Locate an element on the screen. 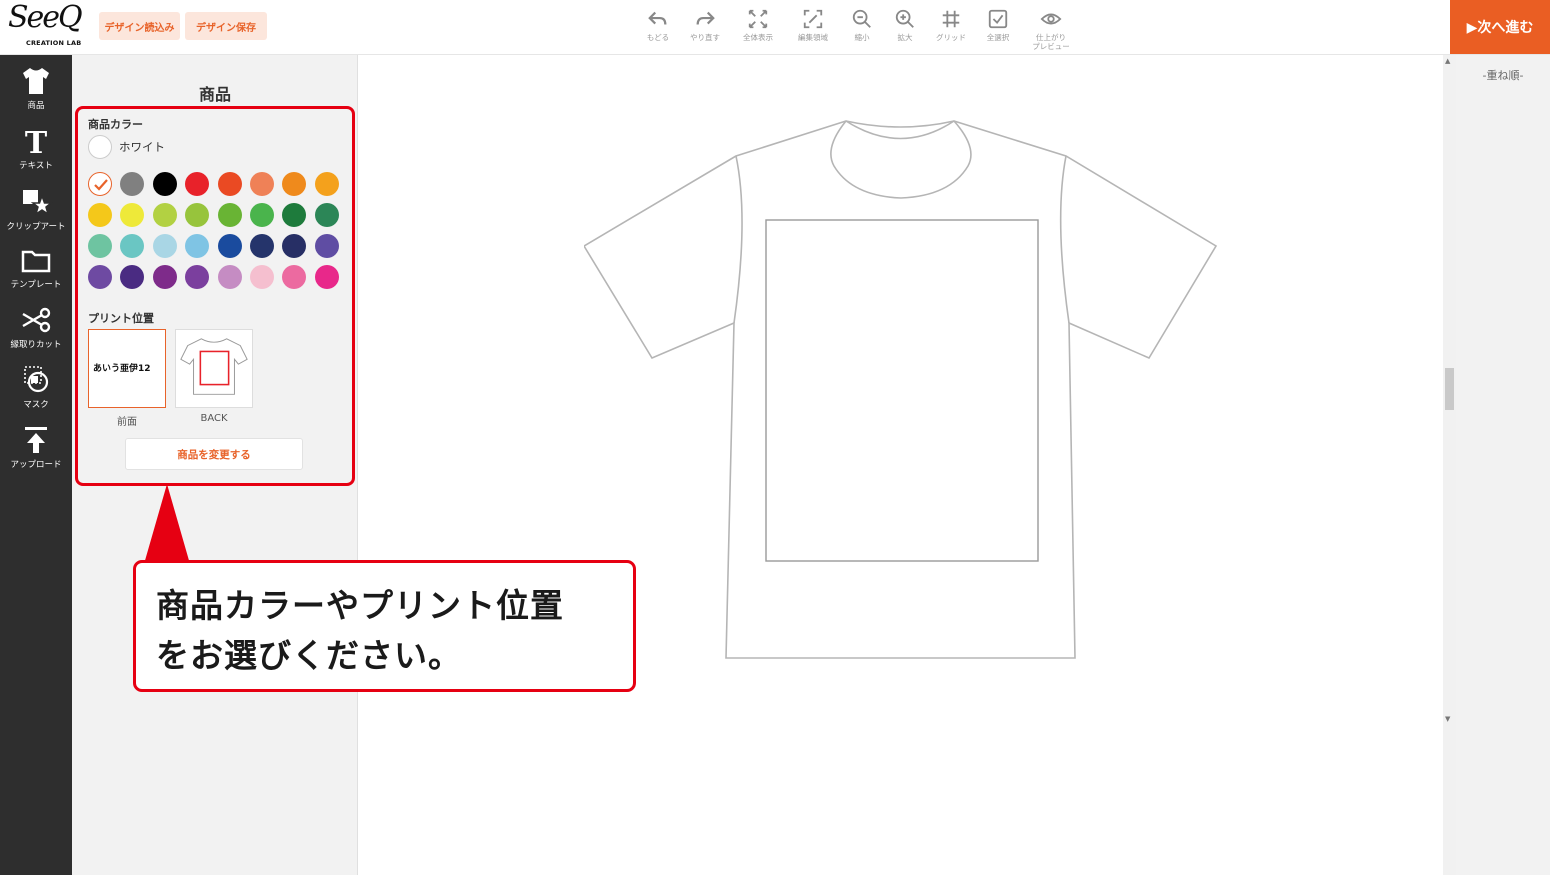 The image size is (1550, 875). clipart-icon is located at coordinates (38, 203).